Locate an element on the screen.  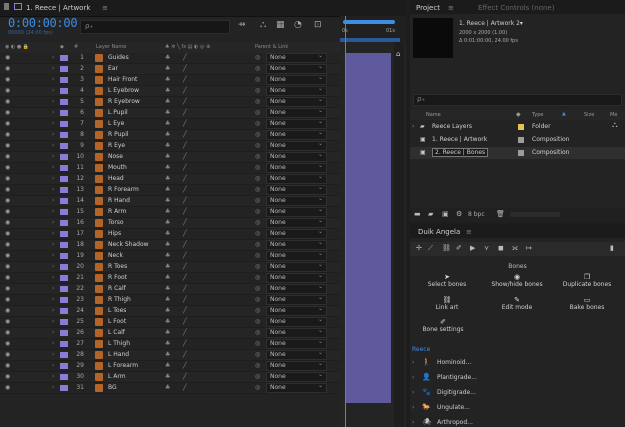
layer-name: Ear is located at coordinates (113, 68).